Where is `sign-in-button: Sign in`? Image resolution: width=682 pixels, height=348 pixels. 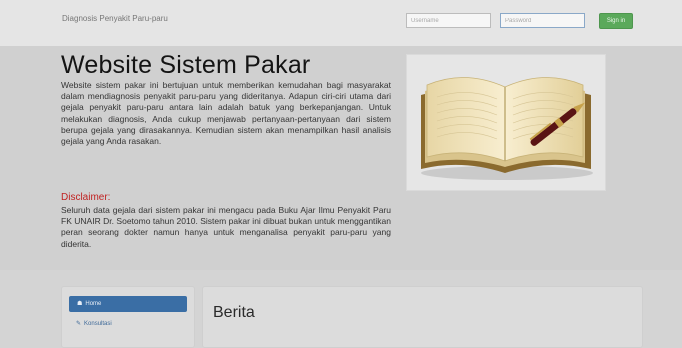
sign-in-button: Sign in is located at coordinates (616, 21).